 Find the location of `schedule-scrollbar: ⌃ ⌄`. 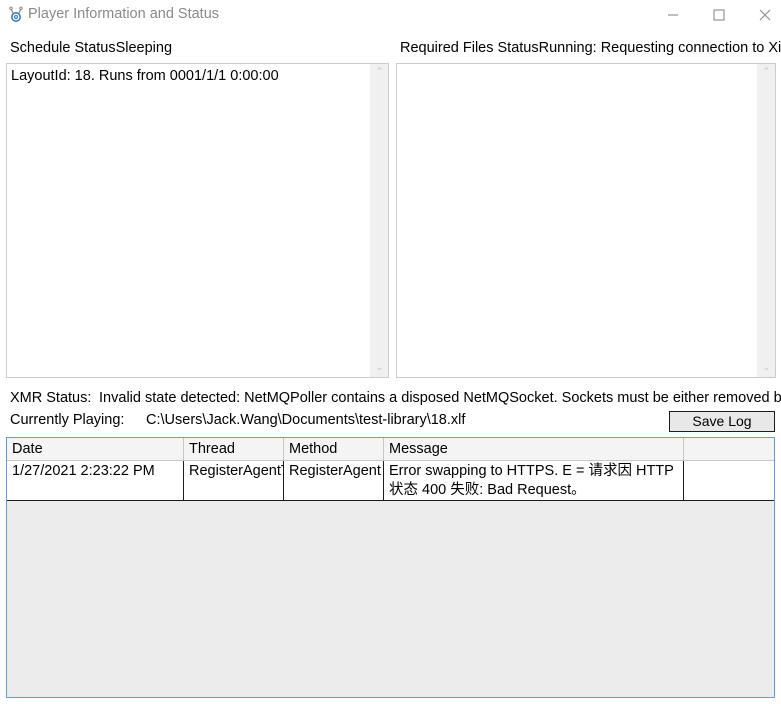

schedule-scrollbar: ⌃ ⌄ is located at coordinates (379, 220).